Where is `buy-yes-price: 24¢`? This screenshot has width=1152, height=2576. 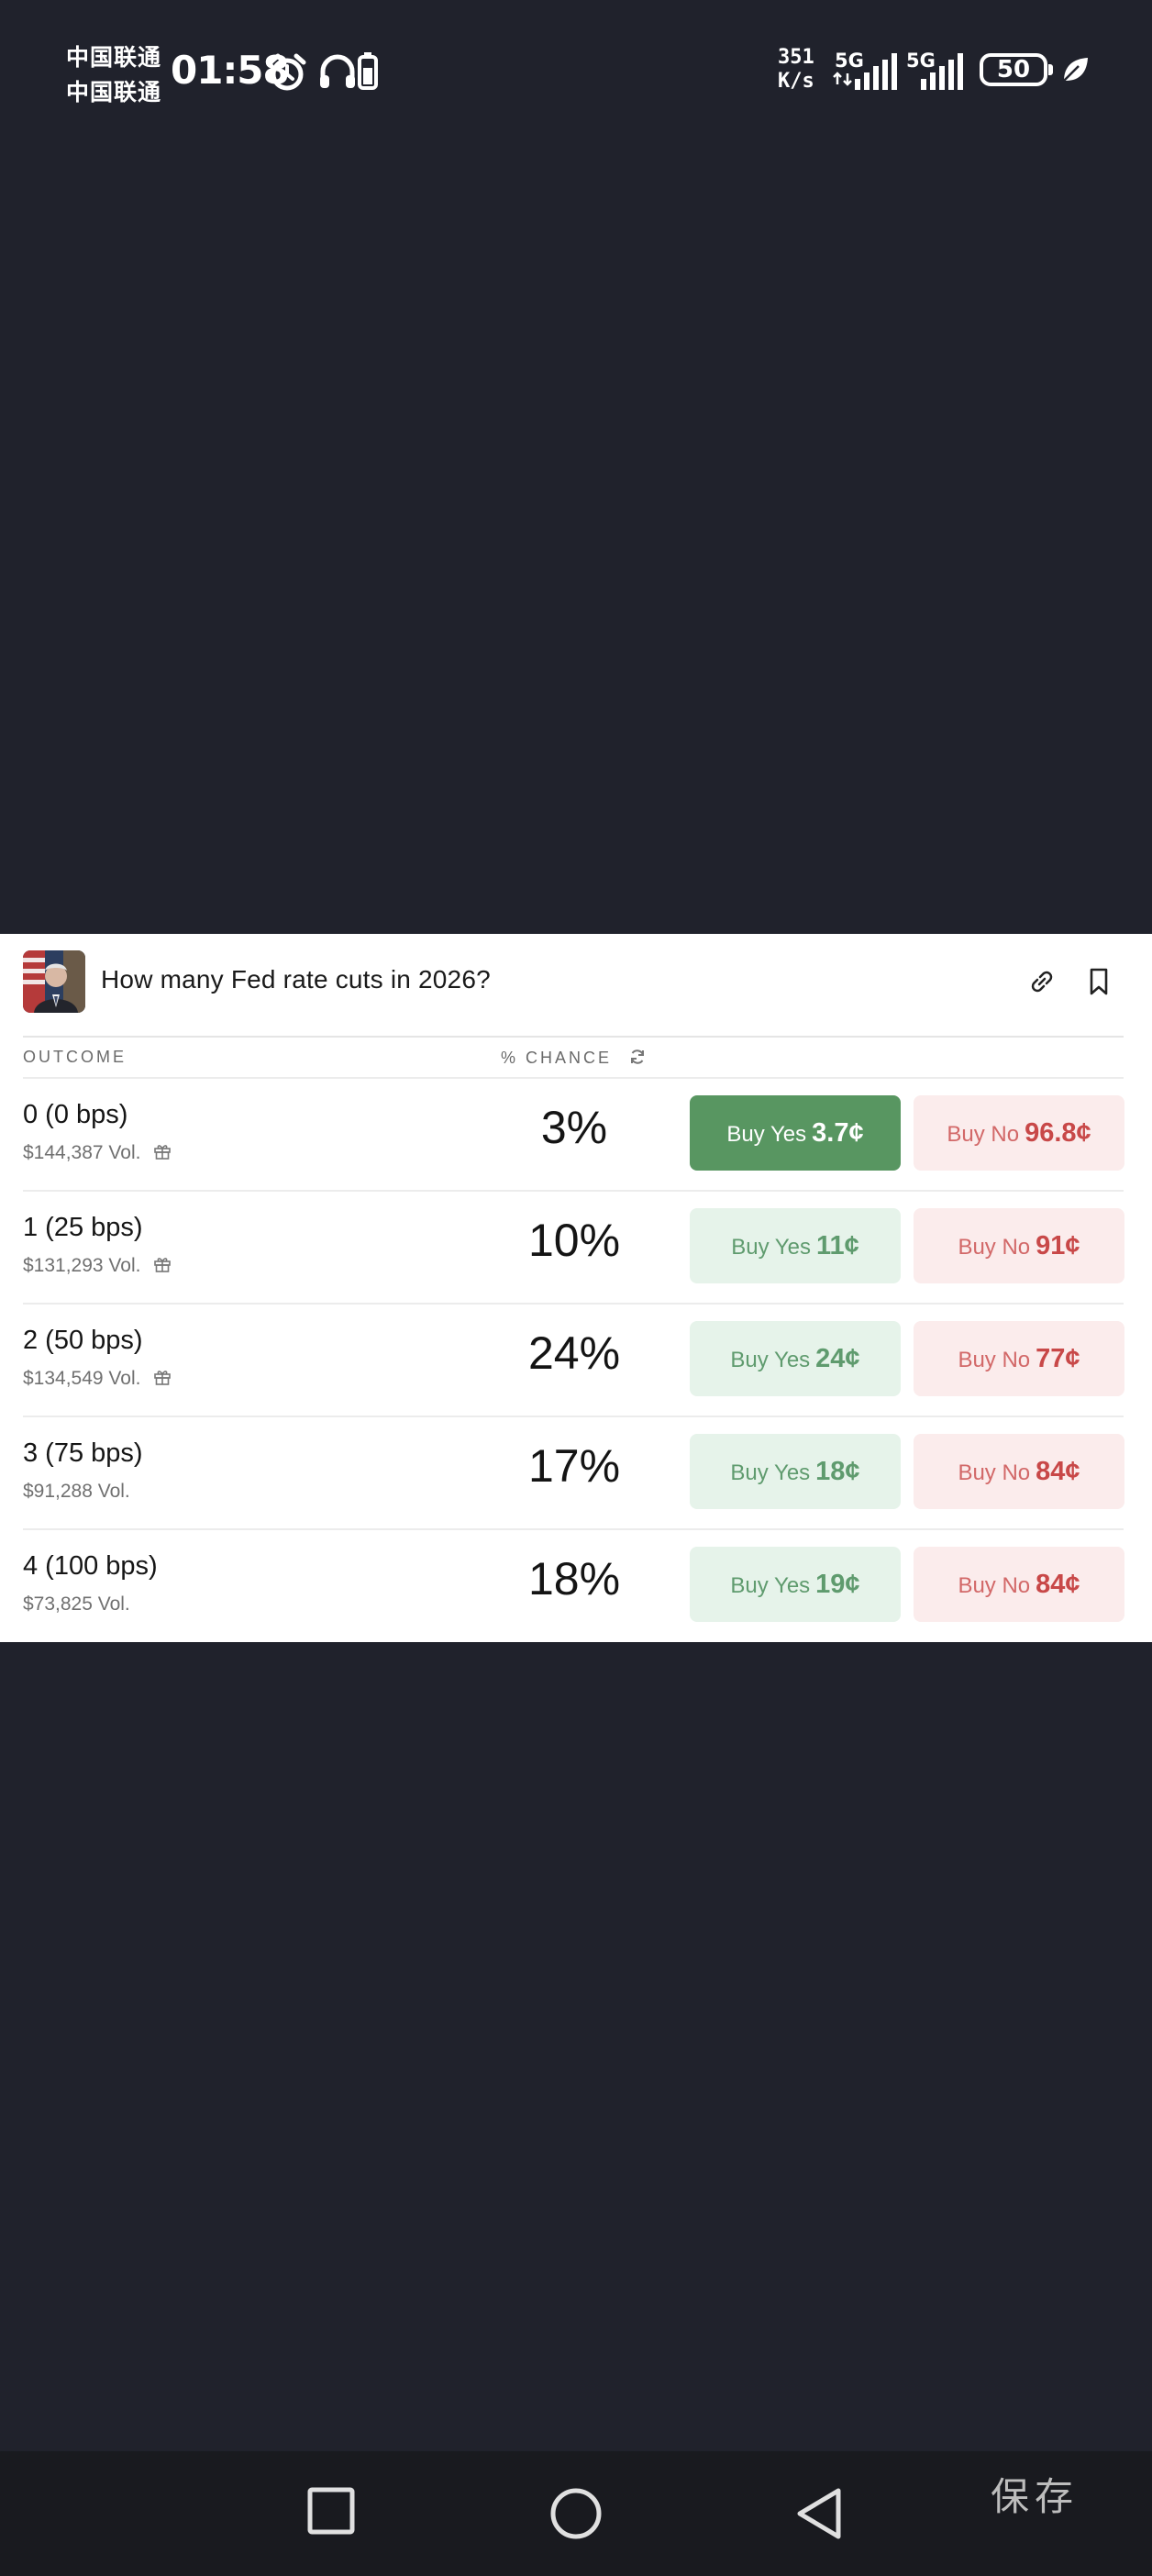
buy-yes-price: 24¢ is located at coordinates (837, 1358).